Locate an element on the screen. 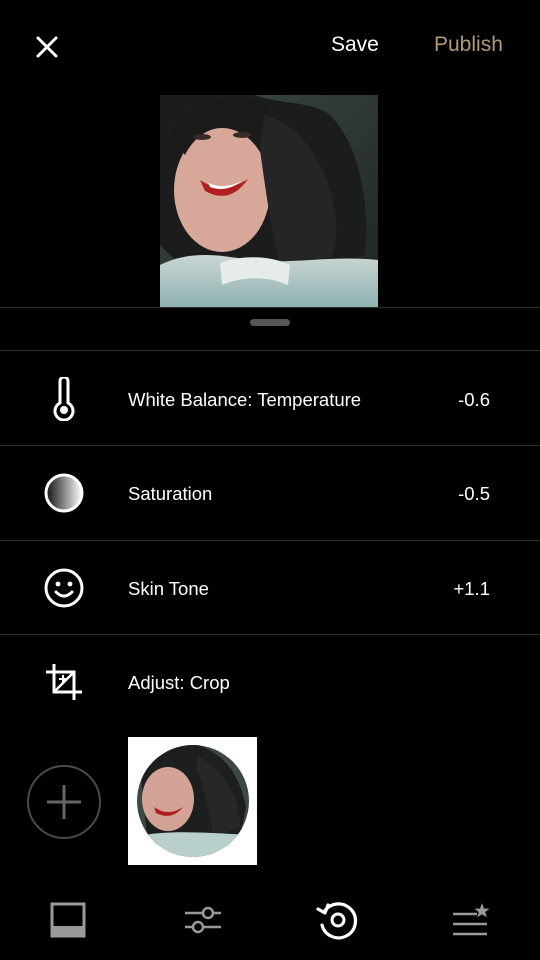  edit-row-temperature: White Balance: Temperature -0.6 is located at coordinates (270, 399).